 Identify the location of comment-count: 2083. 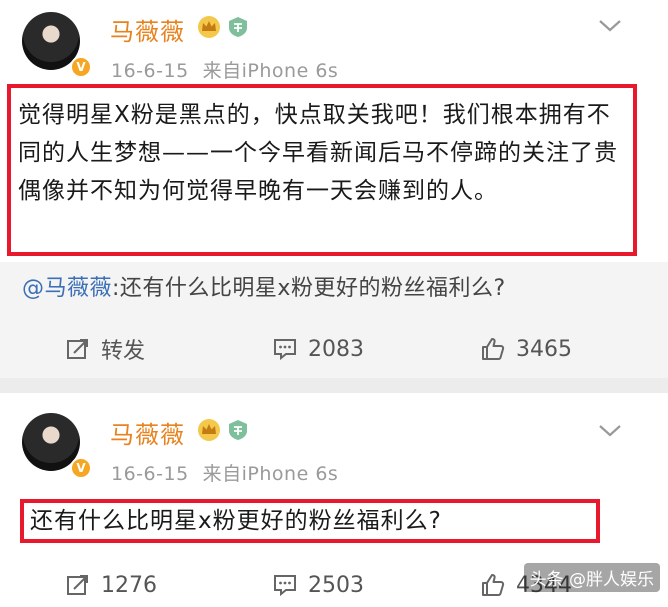
(336, 349).